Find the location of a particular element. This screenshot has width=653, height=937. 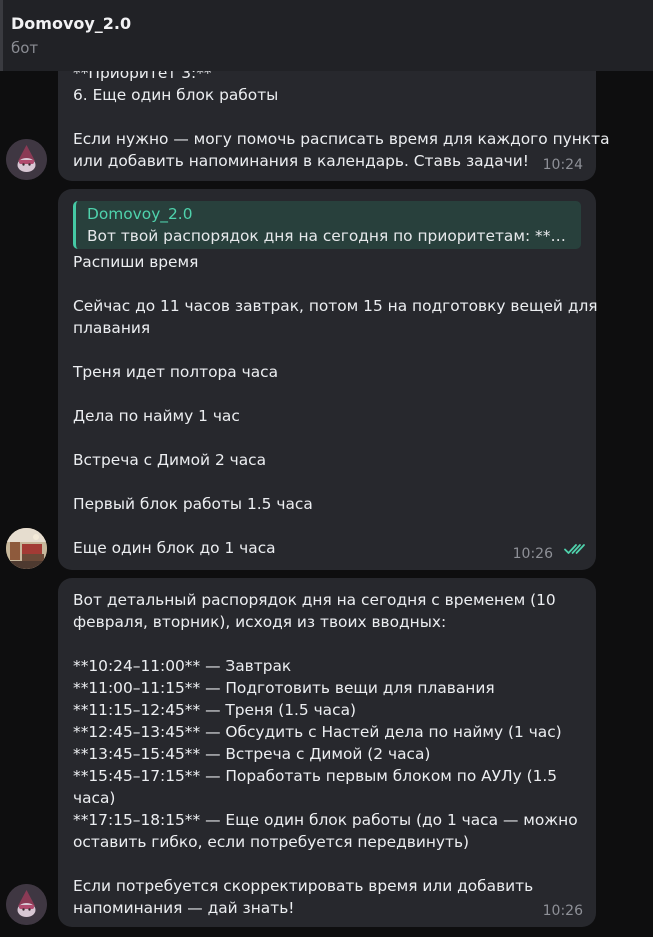

double-check-icon is located at coordinates (575, 550).